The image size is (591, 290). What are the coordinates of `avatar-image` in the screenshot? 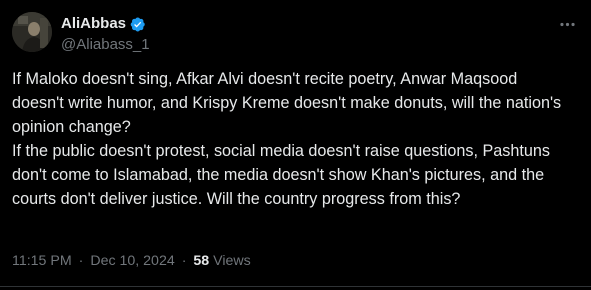 It's located at (32, 32).